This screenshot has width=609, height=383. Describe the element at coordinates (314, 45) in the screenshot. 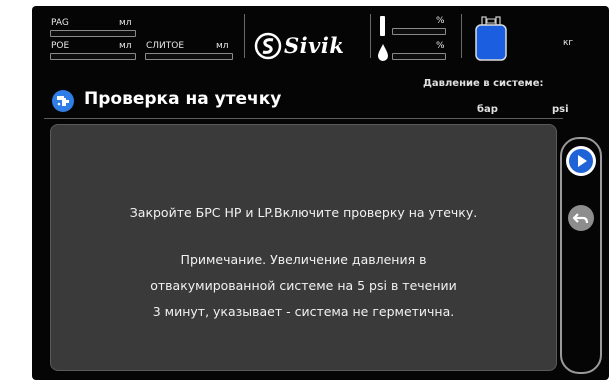

I see `brand-name: Sivik` at that location.